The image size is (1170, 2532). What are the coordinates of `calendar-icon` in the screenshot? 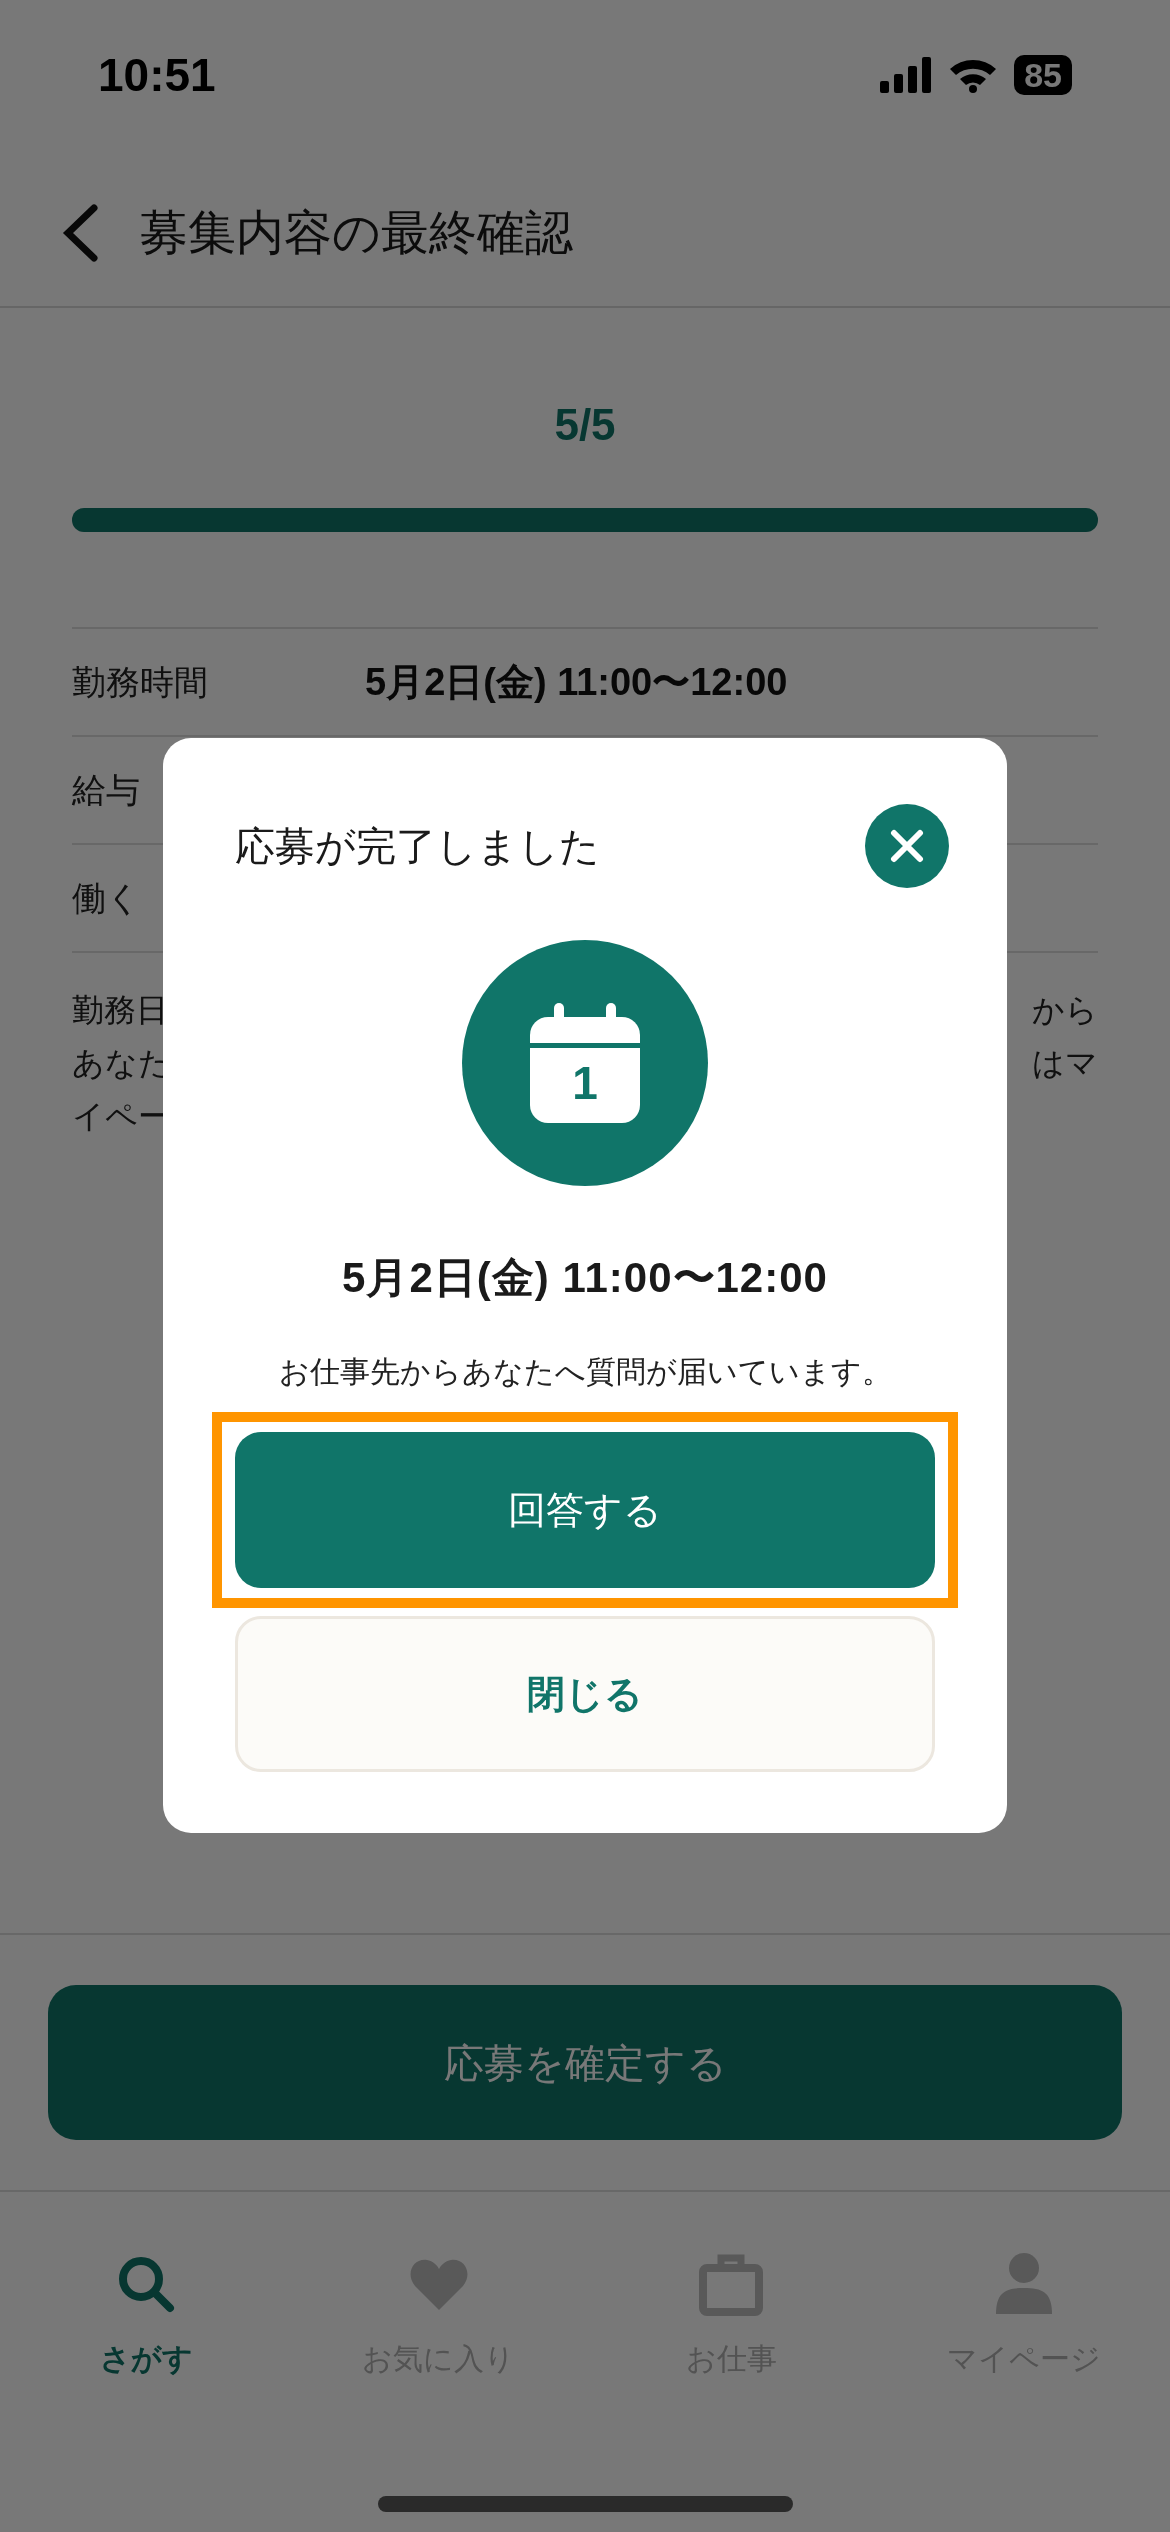 It's located at (585, 1063).